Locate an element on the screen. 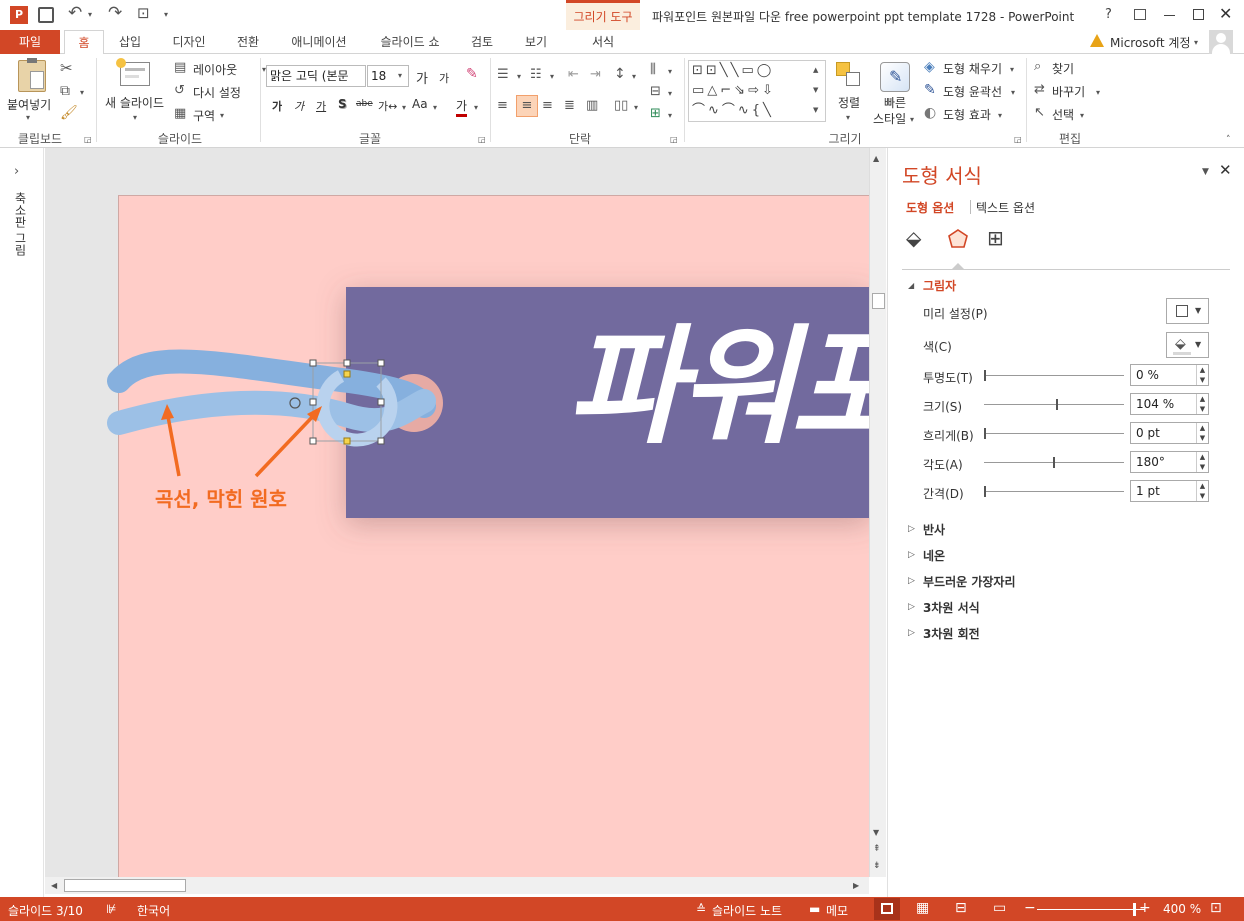 This screenshot has width=1244, height=921. shape-outline-button: 도형 윤곽선 is located at coordinates (972, 91).